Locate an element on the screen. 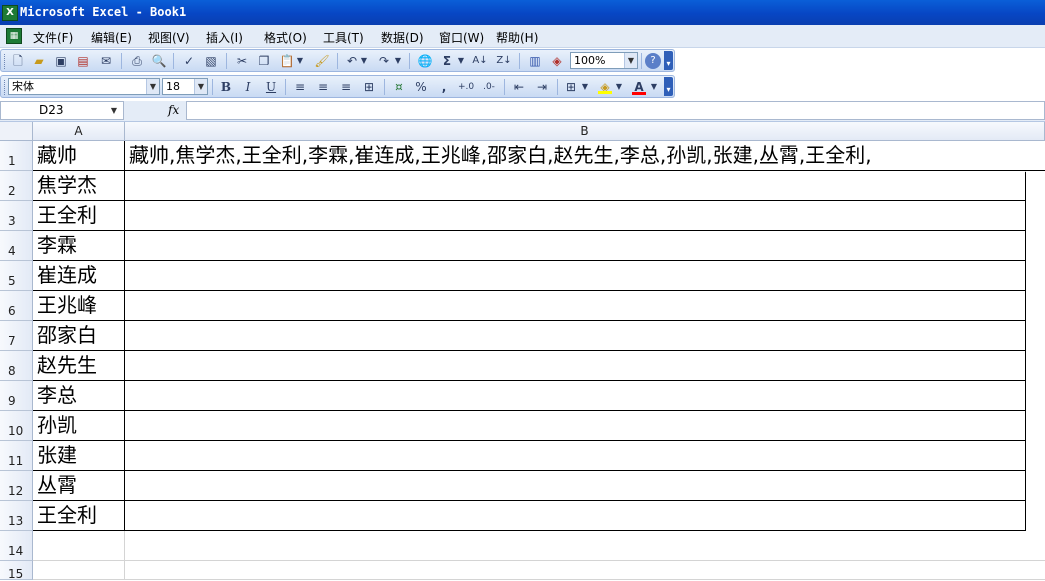  borders-icon: ⊞ is located at coordinates (571, 87).